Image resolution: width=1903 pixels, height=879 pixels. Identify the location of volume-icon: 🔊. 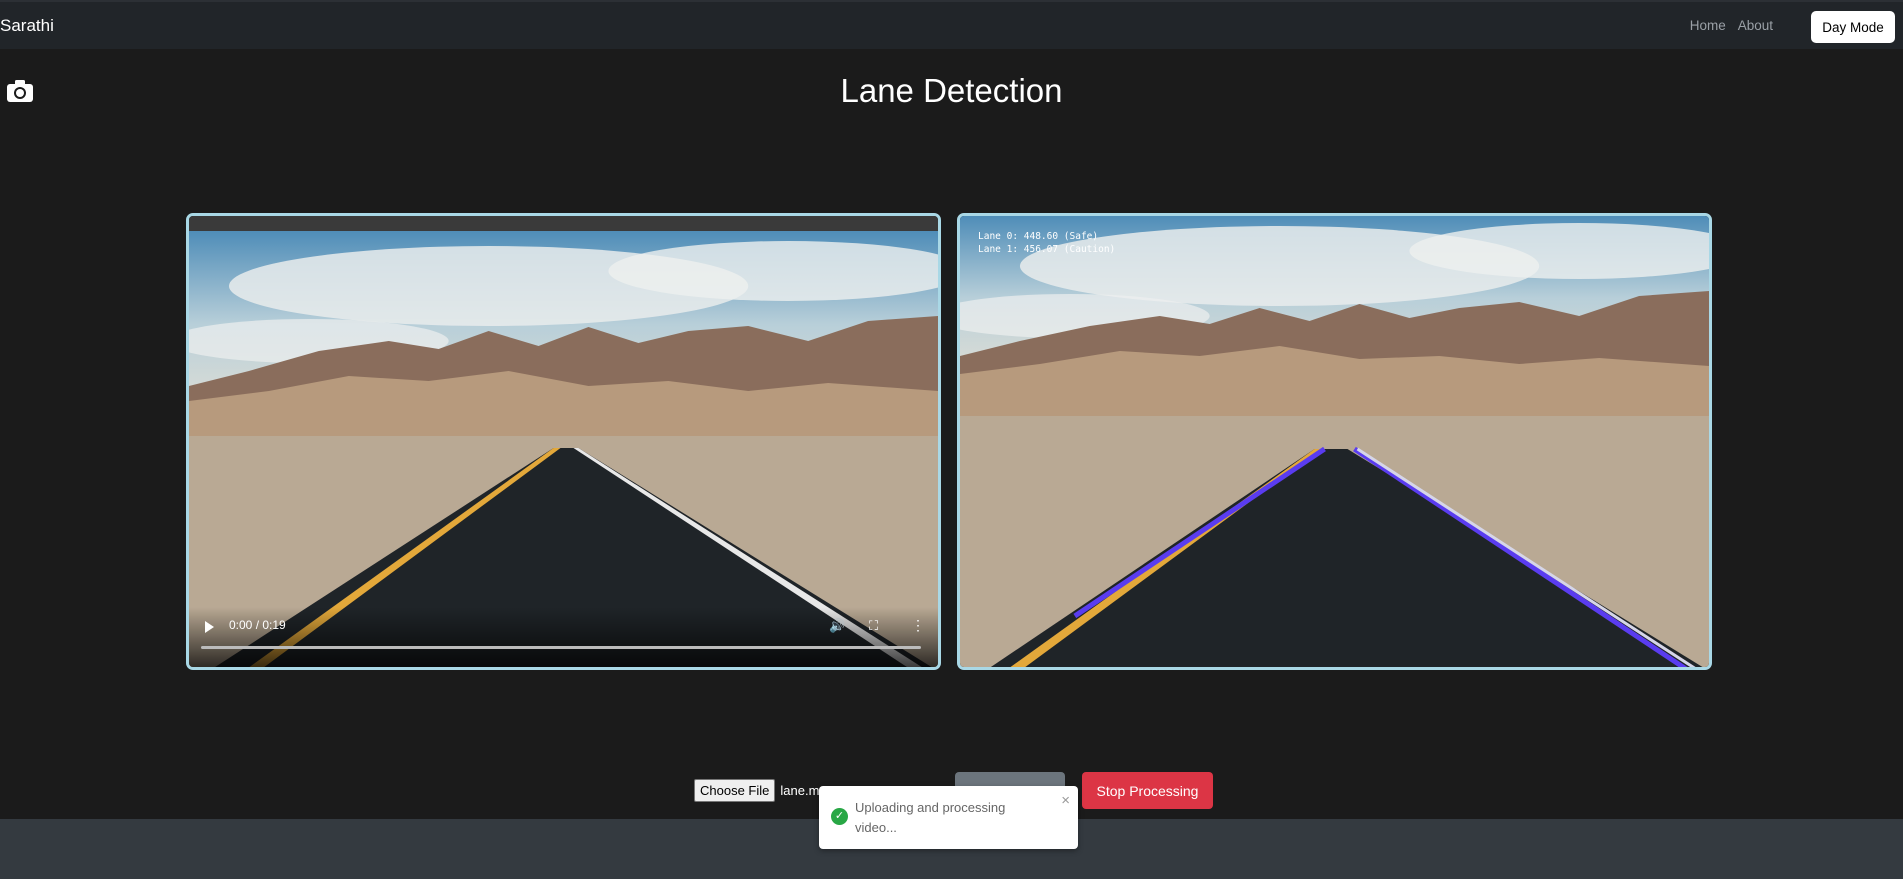
(837, 626).